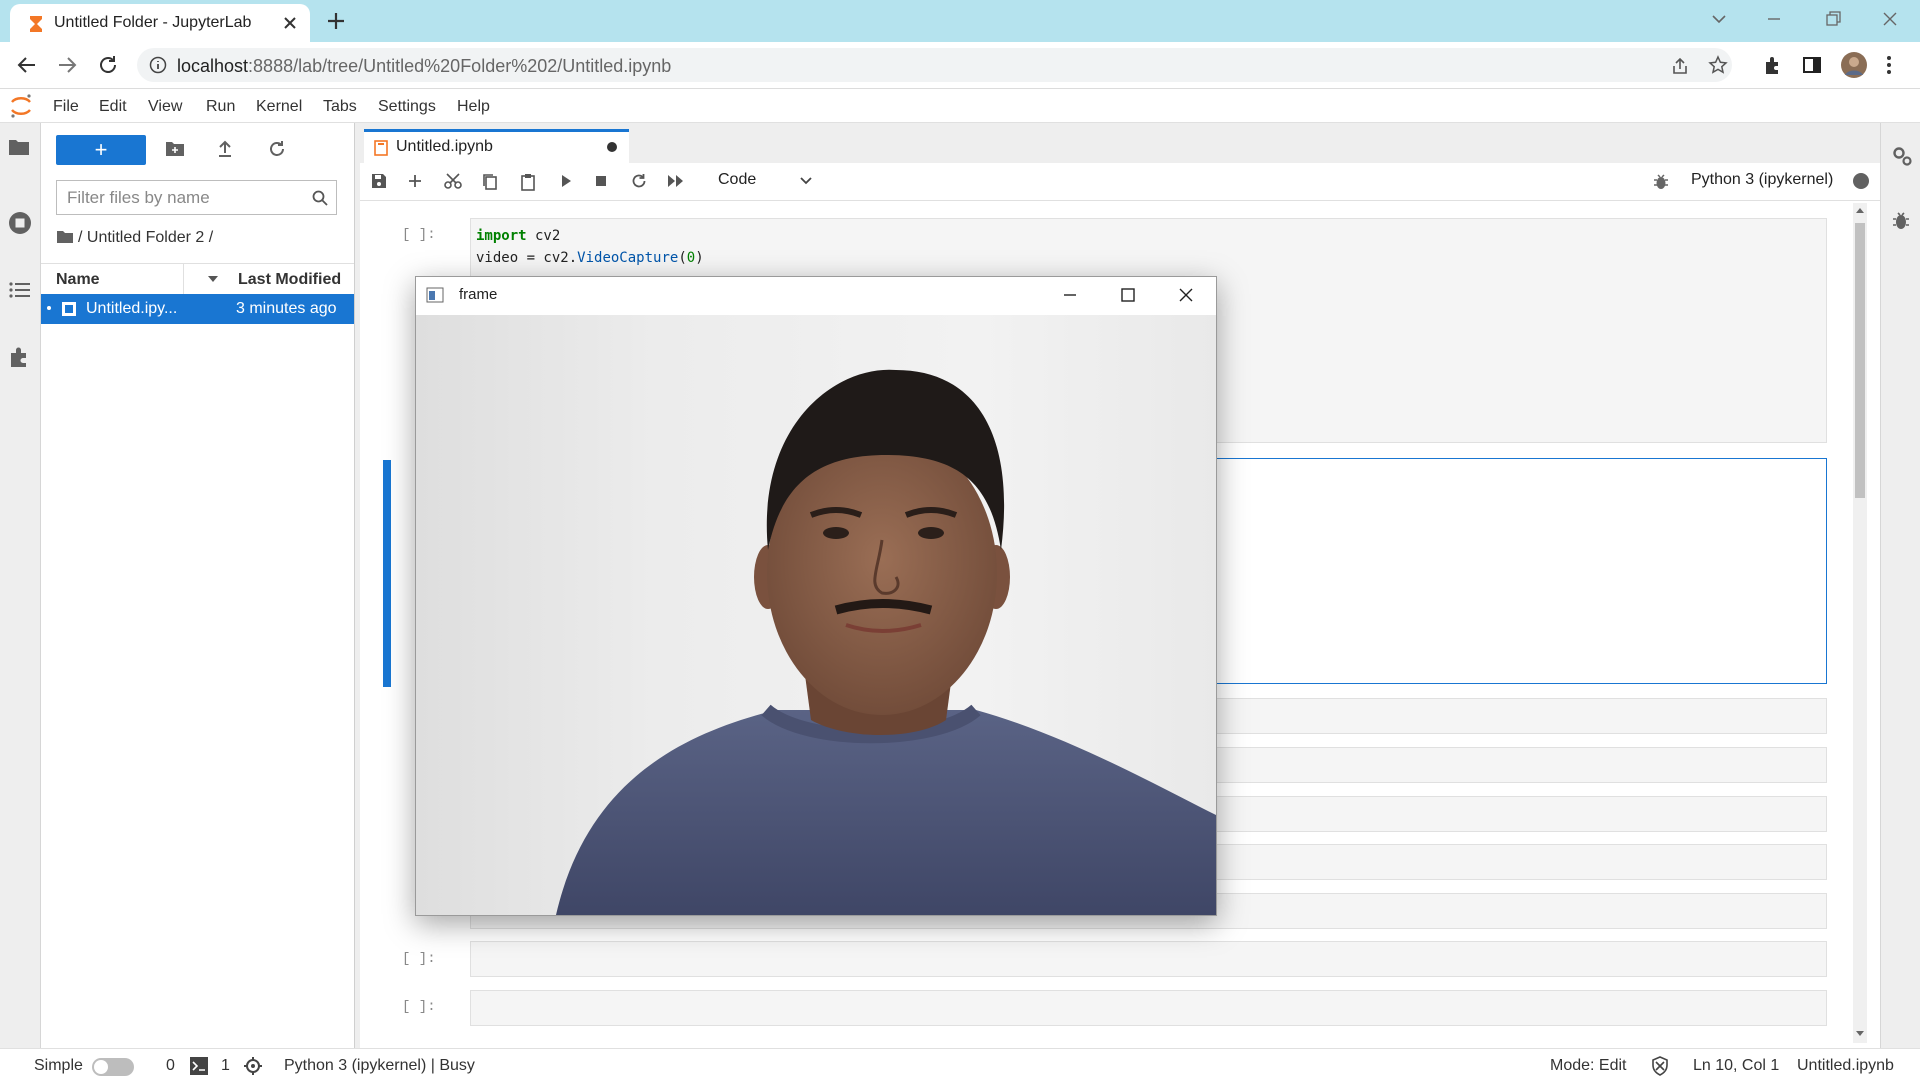 This screenshot has height=1081, width=1920. I want to click on menu-kernel: Kernel, so click(279, 107).